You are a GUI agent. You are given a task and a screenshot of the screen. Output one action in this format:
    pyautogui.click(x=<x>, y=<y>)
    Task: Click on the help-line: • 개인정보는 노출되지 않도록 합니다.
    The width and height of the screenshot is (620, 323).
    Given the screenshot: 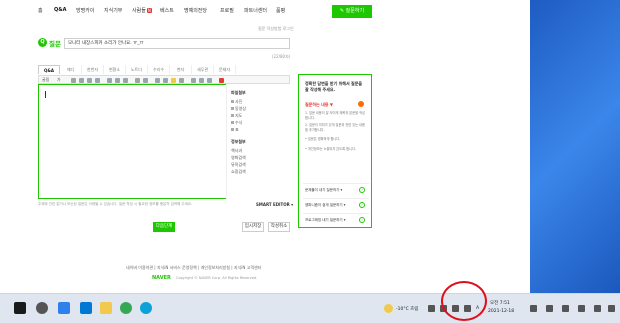 What is the action you would take?
    pyautogui.click(x=330, y=149)
    